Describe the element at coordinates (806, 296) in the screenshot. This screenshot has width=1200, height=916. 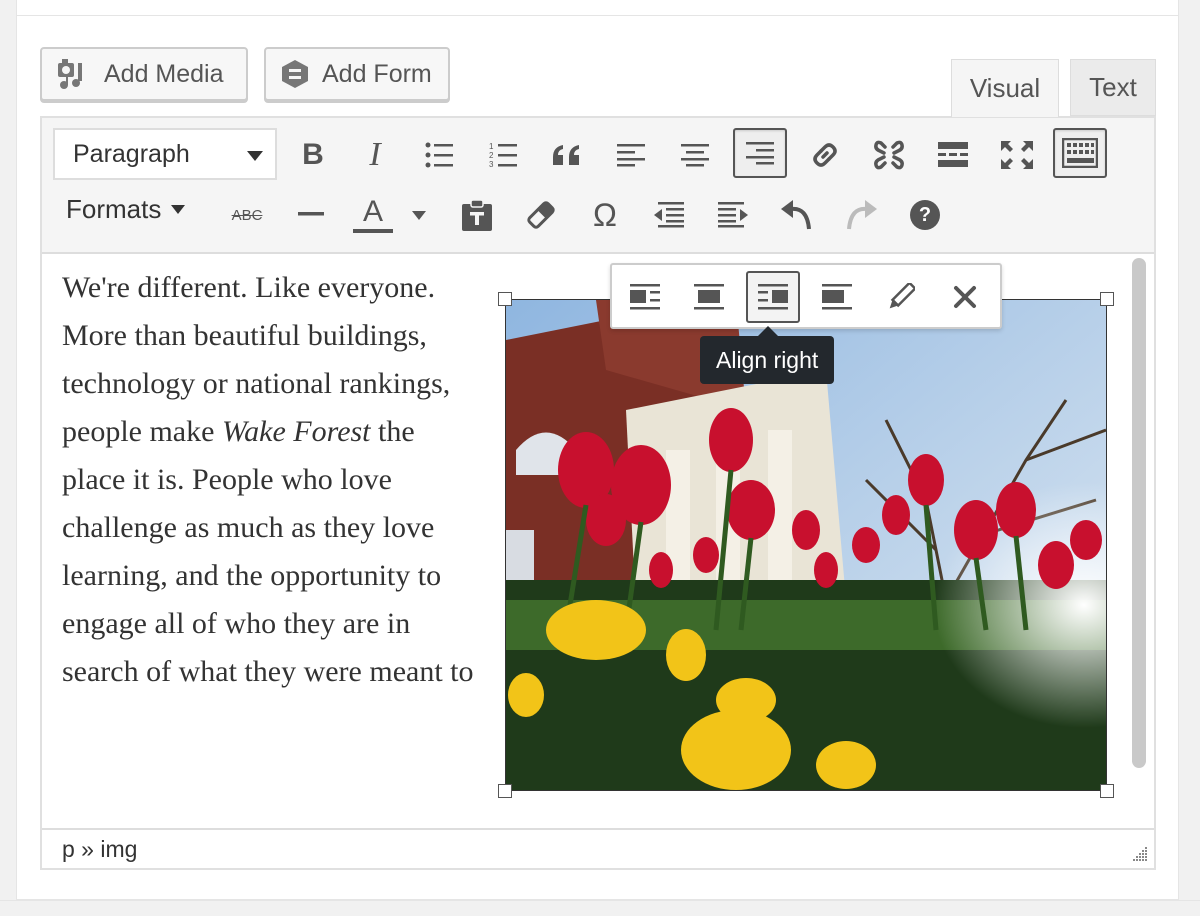
I see `image-toolbar` at that location.